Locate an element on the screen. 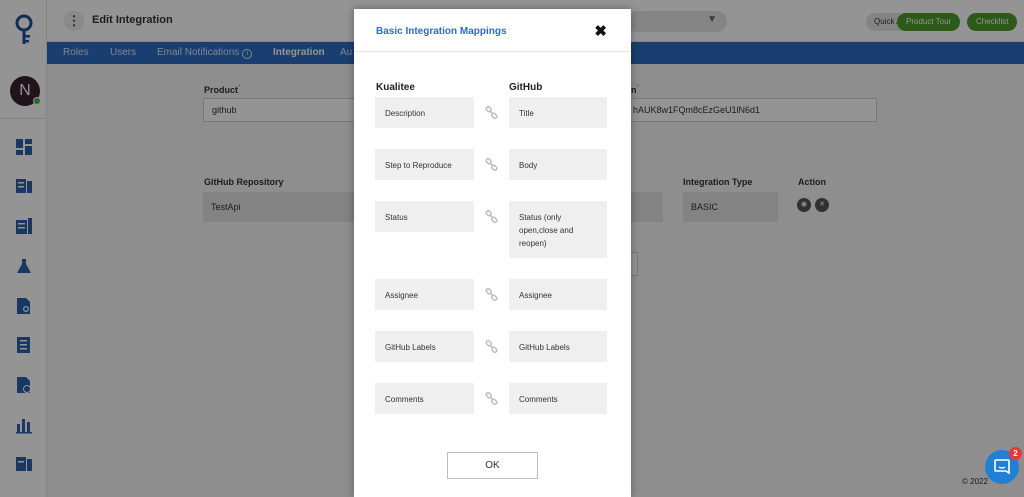 The image size is (1024, 497). modal-title: Basic Integration Mappings is located at coordinates (441, 31).